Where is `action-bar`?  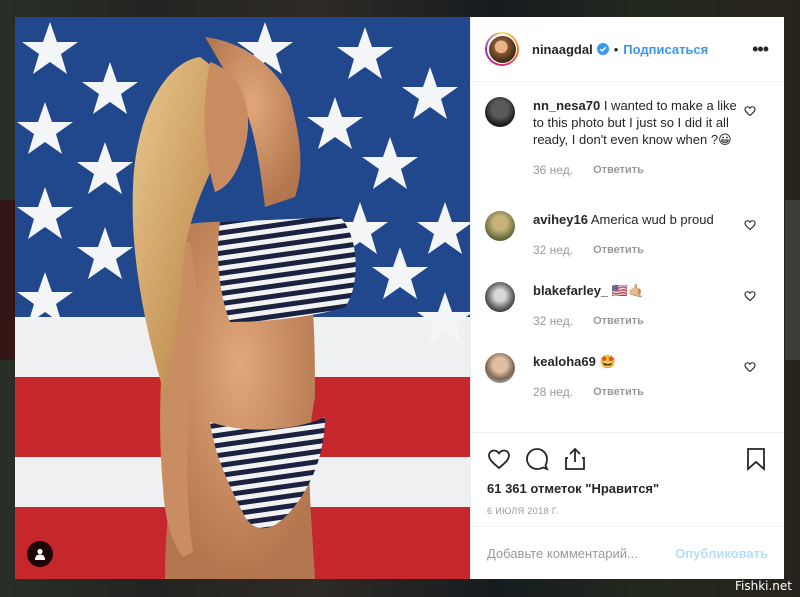 action-bar is located at coordinates (627, 459).